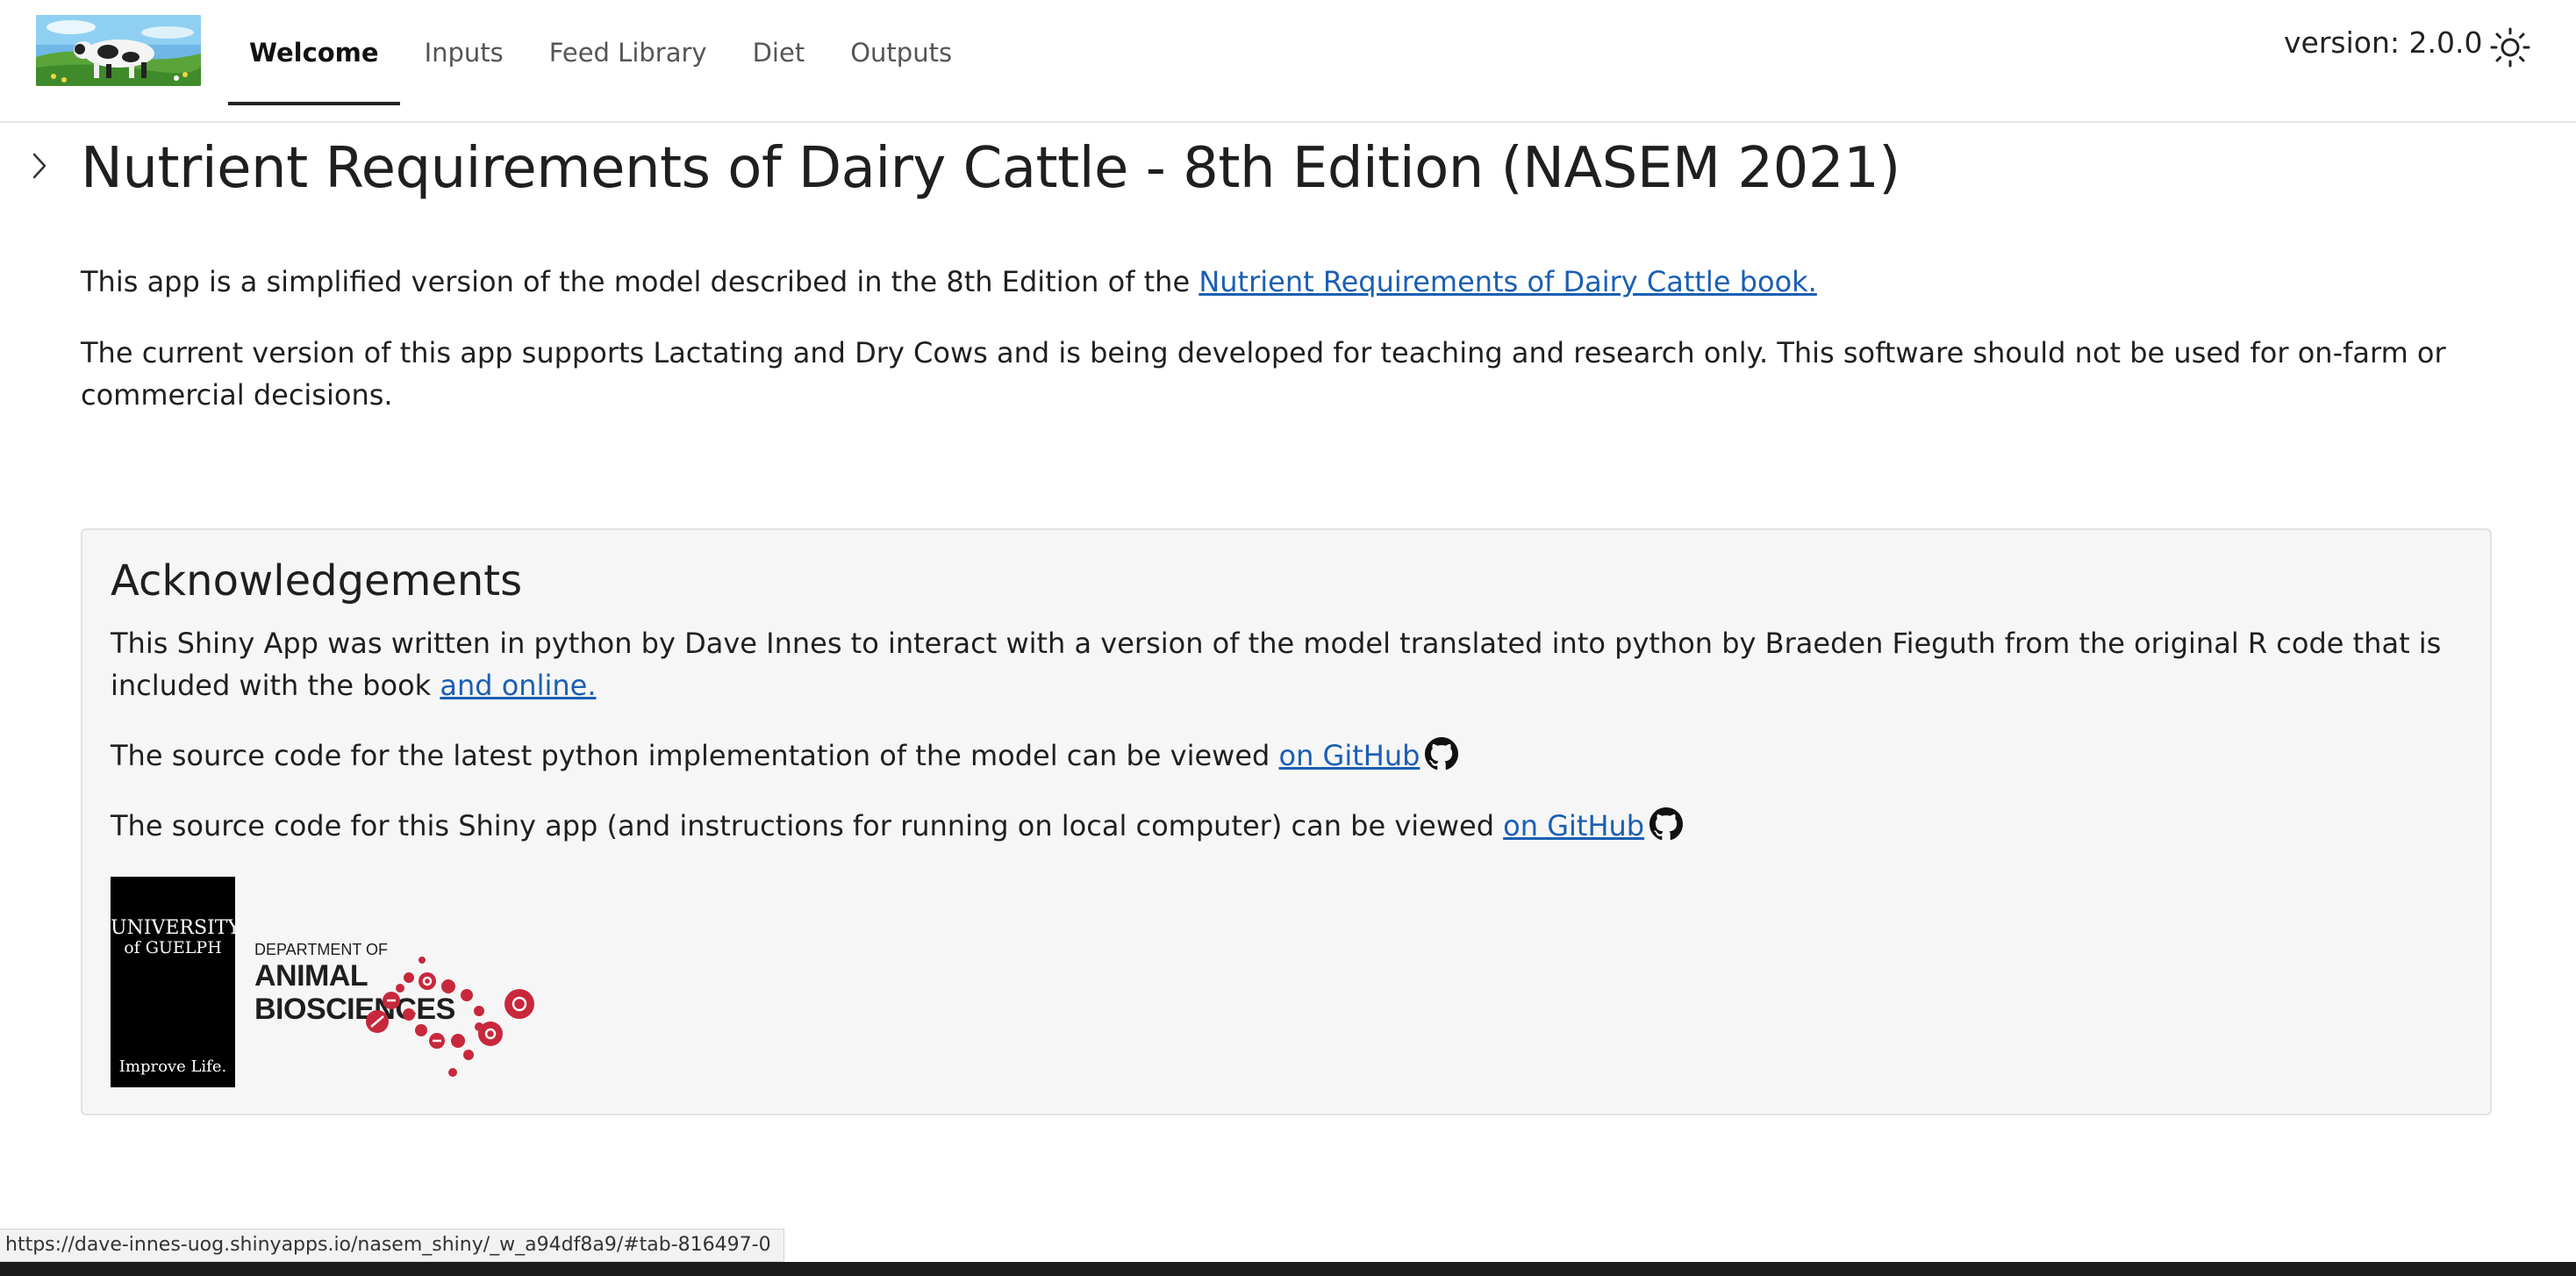 This screenshot has height=1276, width=2576. What do you see at coordinates (172, 1066) in the screenshot?
I see `uog-logo-motto: Improve Life.` at bounding box center [172, 1066].